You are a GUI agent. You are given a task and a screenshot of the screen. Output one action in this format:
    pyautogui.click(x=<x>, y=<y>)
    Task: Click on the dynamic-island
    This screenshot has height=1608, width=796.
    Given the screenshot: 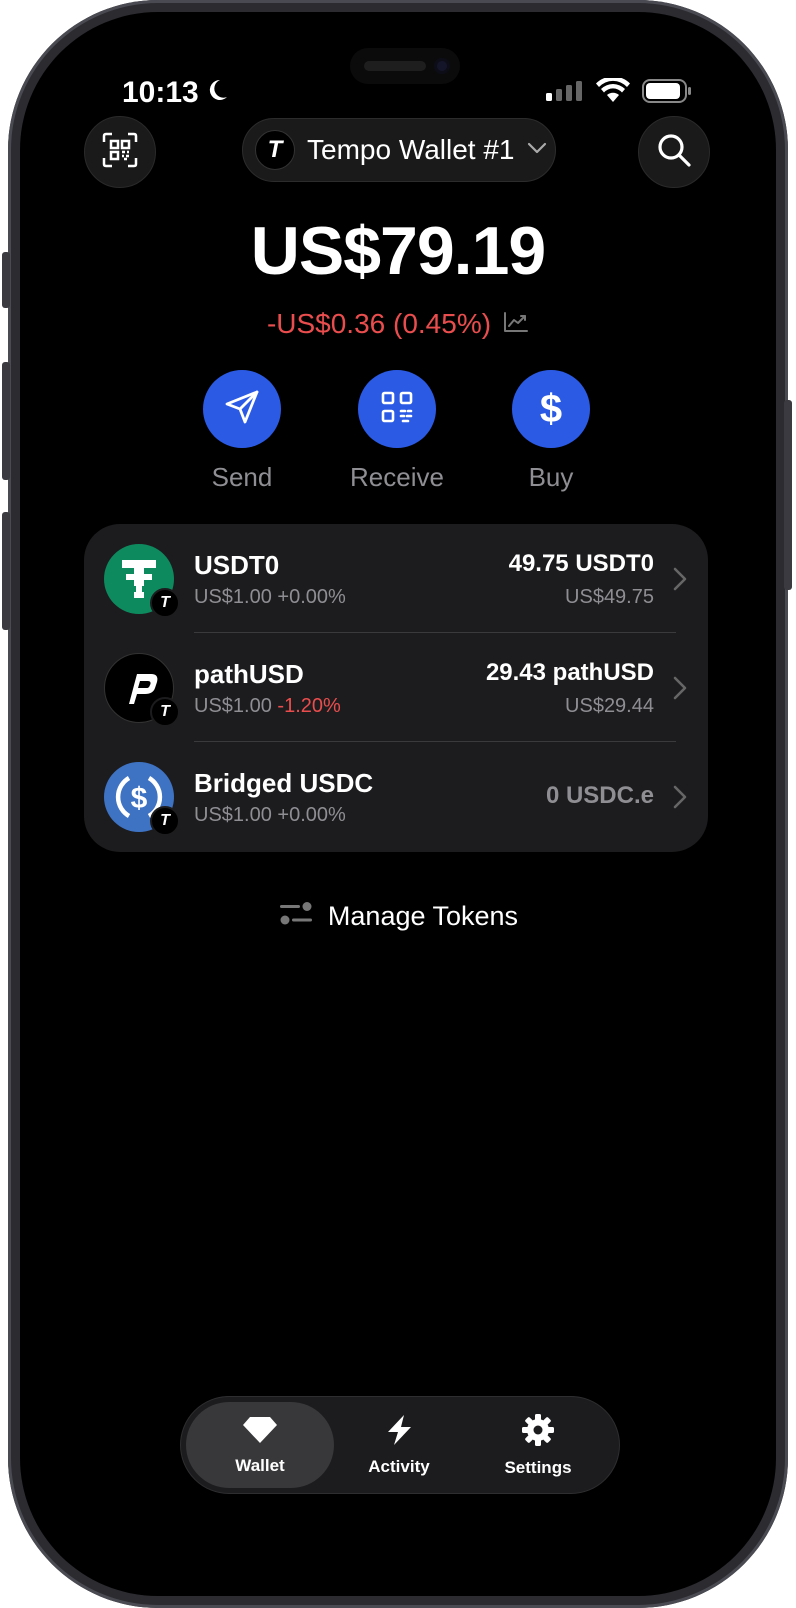 What is the action you would take?
    pyautogui.click(x=405, y=66)
    